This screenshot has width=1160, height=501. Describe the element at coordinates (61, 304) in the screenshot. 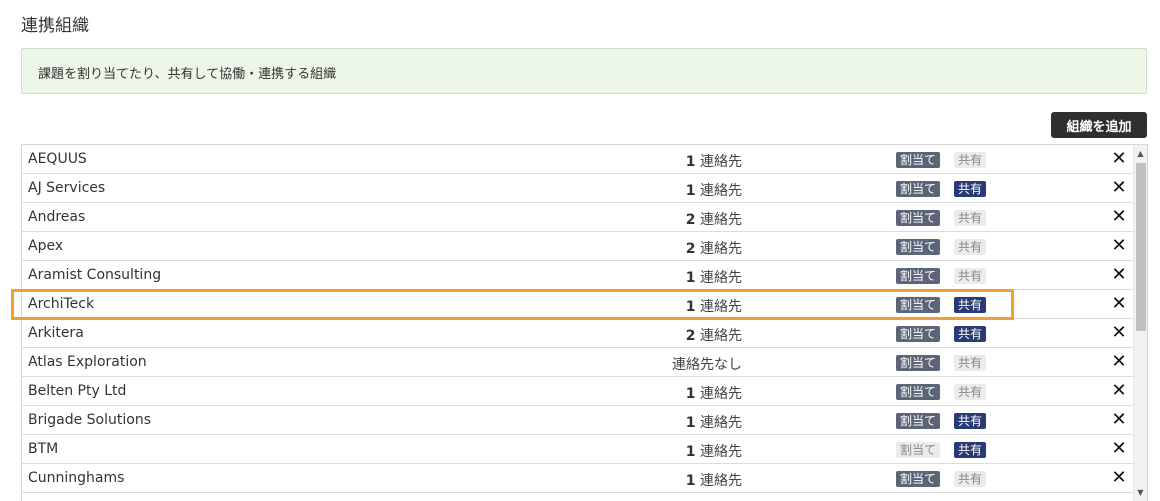

I see `organization-name: ArchiTeck` at that location.